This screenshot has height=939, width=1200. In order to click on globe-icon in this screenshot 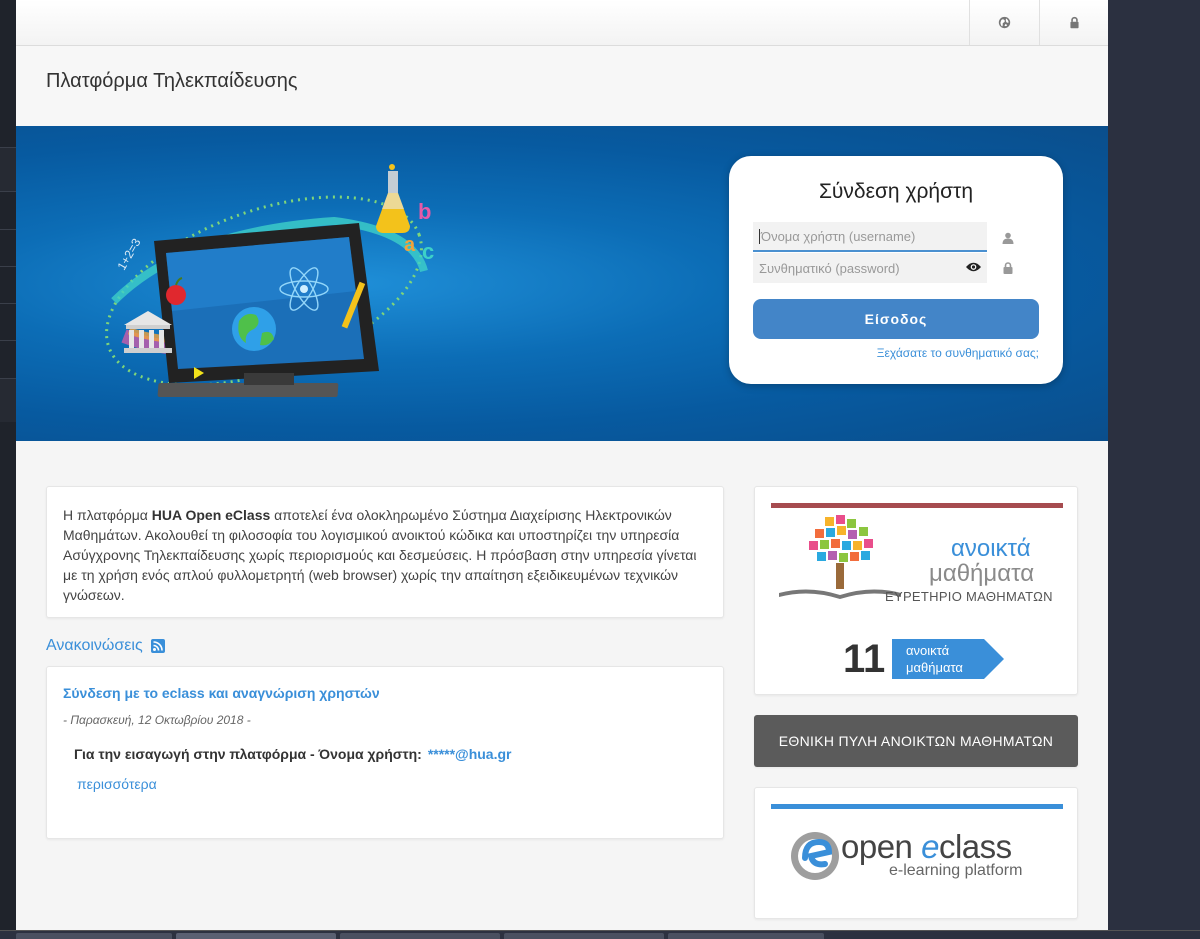, I will do `click(1004, 22)`.